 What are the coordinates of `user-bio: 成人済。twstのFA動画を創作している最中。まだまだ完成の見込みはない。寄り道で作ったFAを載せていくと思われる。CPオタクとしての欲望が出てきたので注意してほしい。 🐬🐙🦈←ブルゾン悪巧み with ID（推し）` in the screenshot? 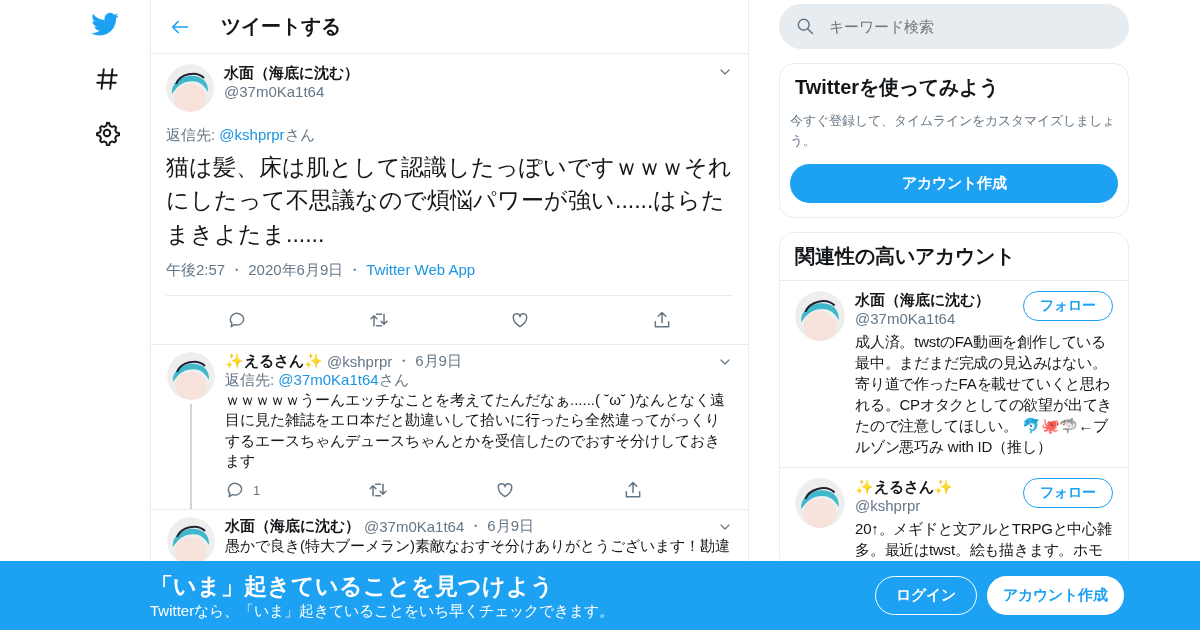 It's located at (984, 394).